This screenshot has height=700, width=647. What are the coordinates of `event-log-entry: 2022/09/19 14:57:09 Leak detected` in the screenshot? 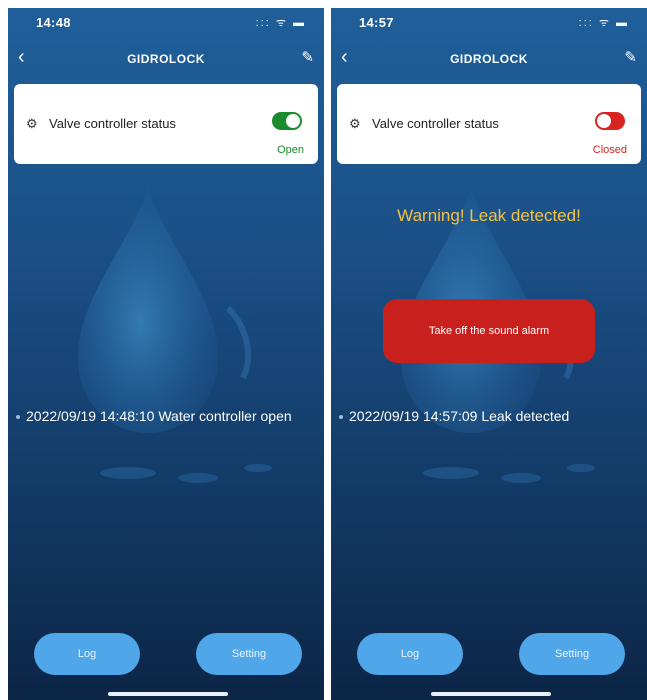 It's located at (454, 416).